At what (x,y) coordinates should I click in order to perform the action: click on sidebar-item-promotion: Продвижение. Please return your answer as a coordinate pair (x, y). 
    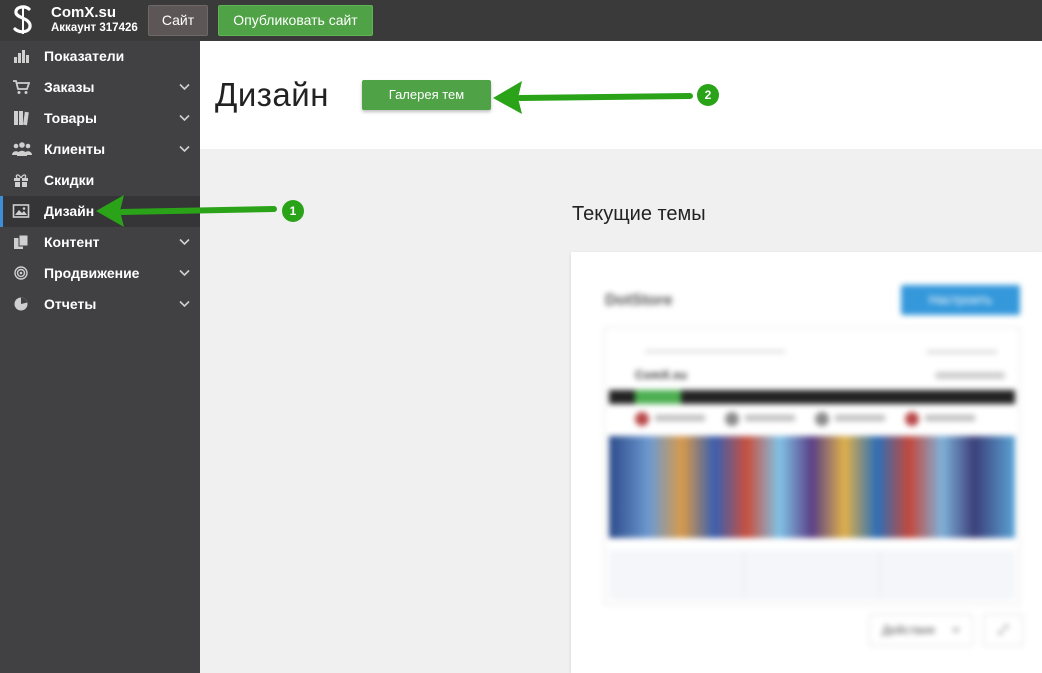
    Looking at the image, I should click on (100, 273).